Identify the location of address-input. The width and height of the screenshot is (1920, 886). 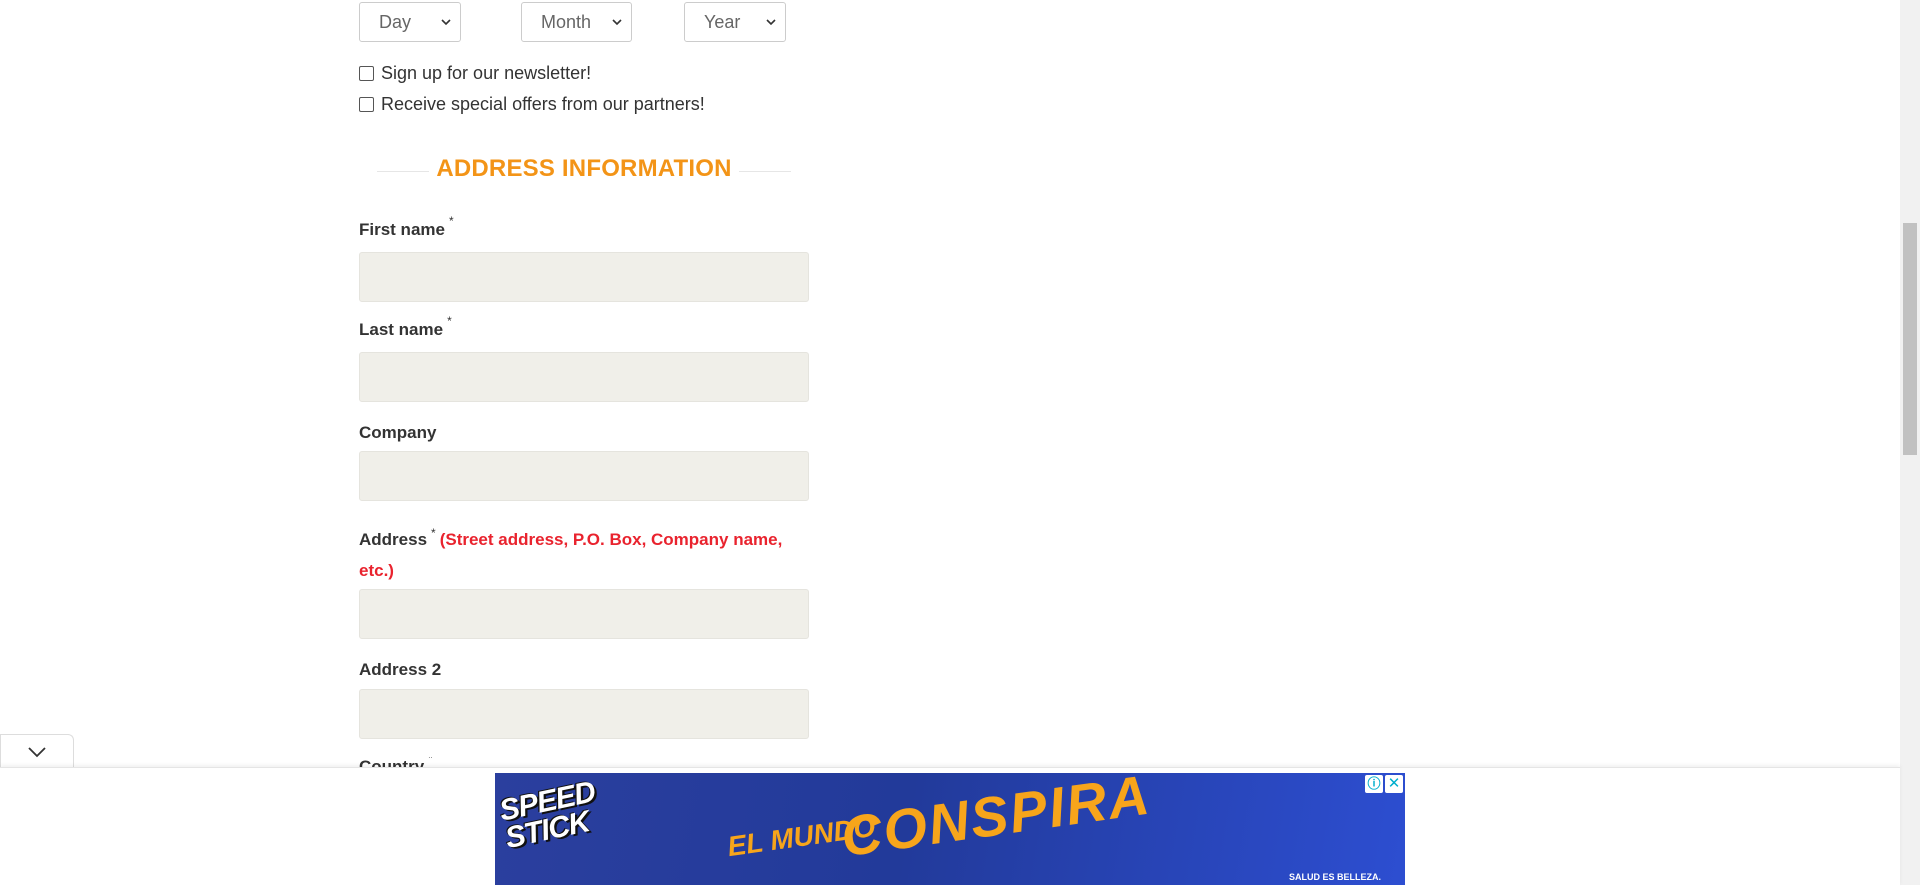
(584, 614).